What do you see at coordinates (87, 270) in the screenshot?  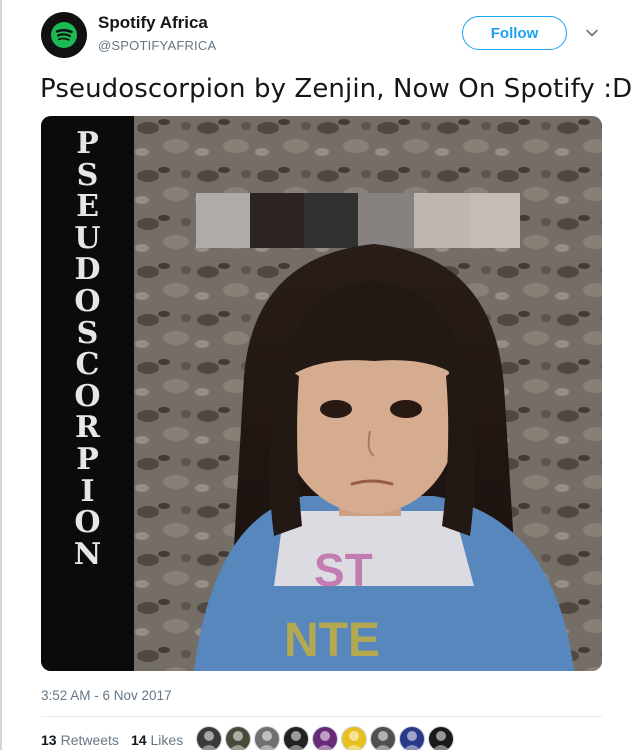 I see `album-title-letter: D` at bounding box center [87, 270].